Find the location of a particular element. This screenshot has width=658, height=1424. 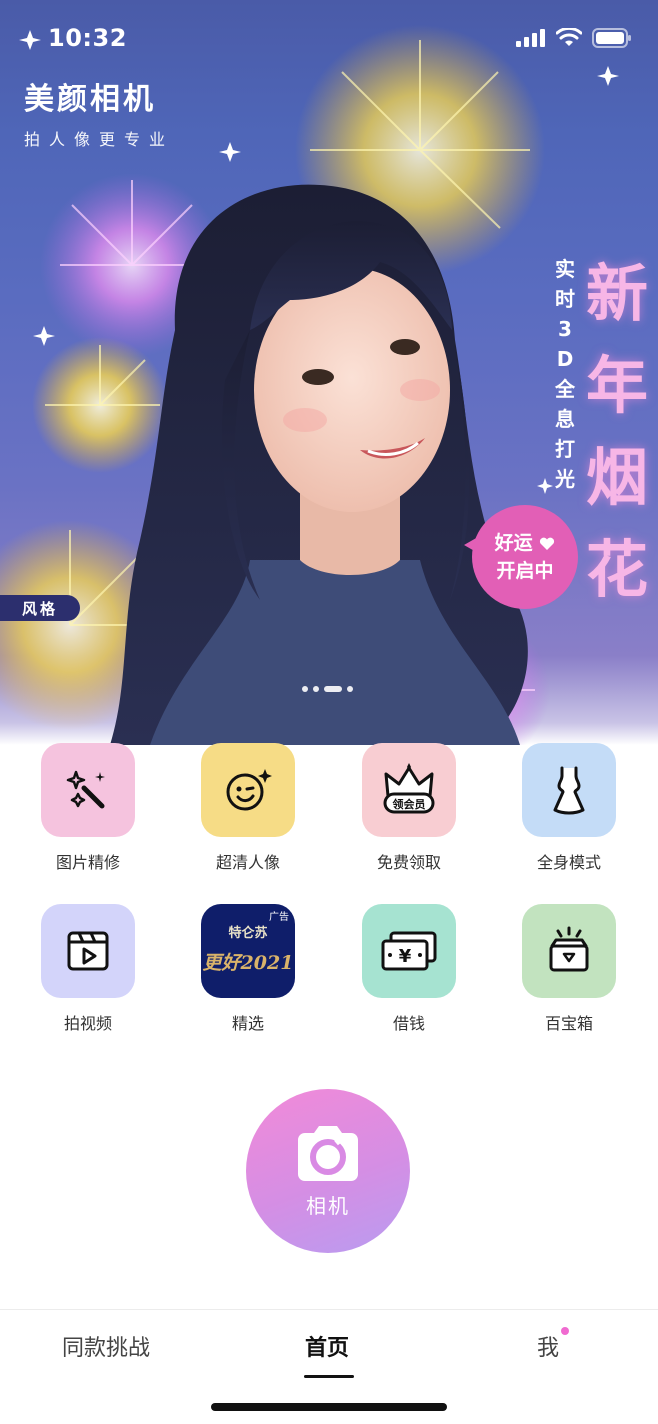

feature-featured: 广告 特仑苏 更好2021 精选 is located at coordinates (248, 969).